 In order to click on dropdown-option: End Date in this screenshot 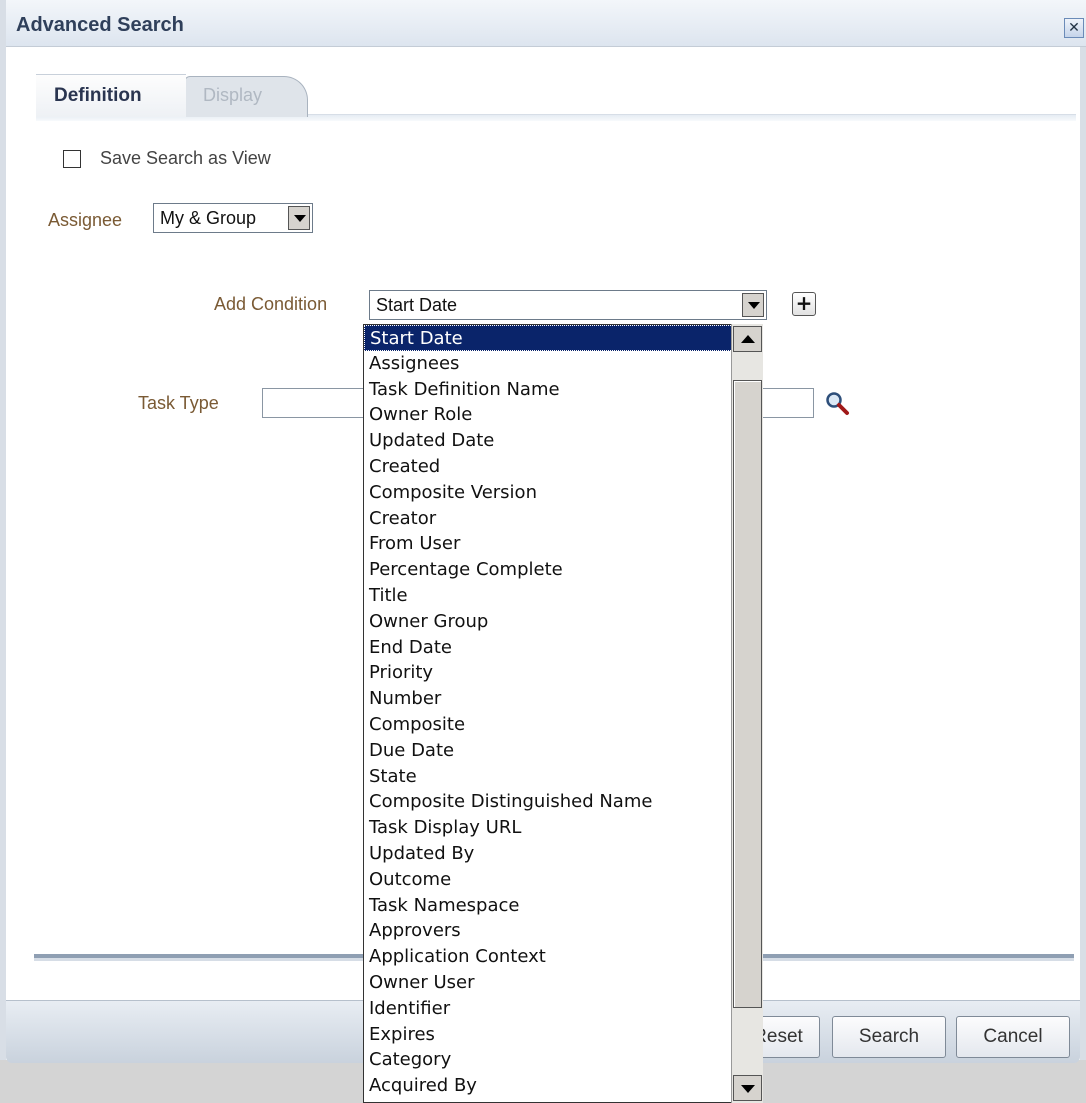, I will do `click(563, 648)`.